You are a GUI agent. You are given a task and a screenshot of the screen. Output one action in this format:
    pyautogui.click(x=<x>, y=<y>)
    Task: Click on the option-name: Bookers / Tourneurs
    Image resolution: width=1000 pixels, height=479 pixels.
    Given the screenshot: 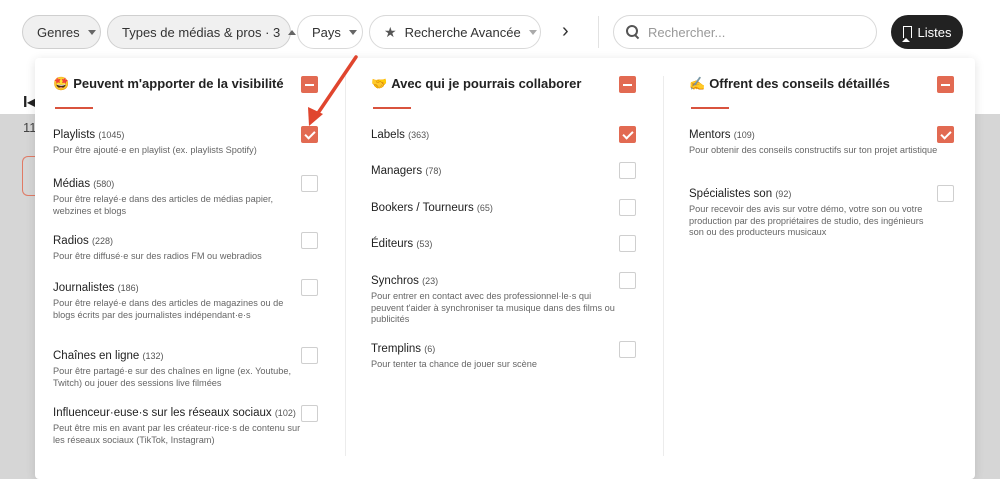 What is the action you would take?
    pyautogui.click(x=422, y=208)
    